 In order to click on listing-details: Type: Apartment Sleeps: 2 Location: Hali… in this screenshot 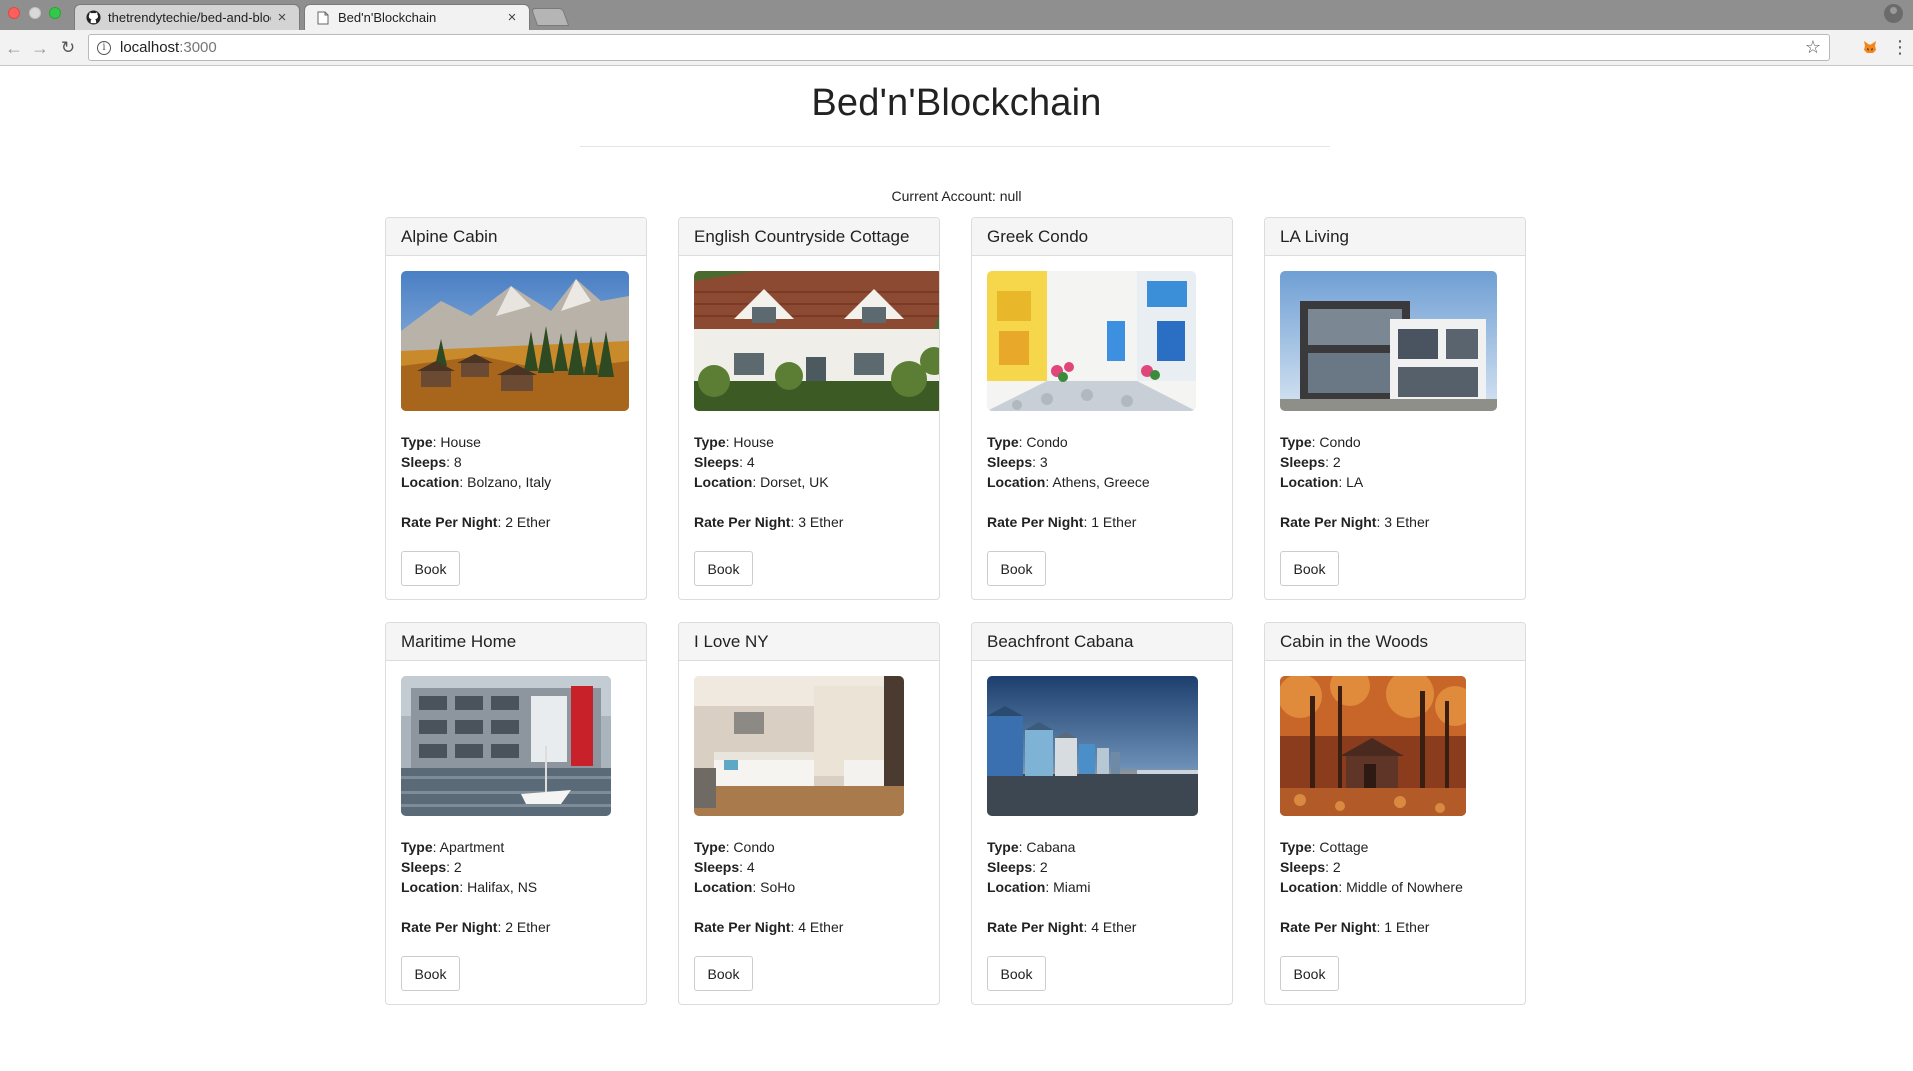, I will do `click(469, 867)`.